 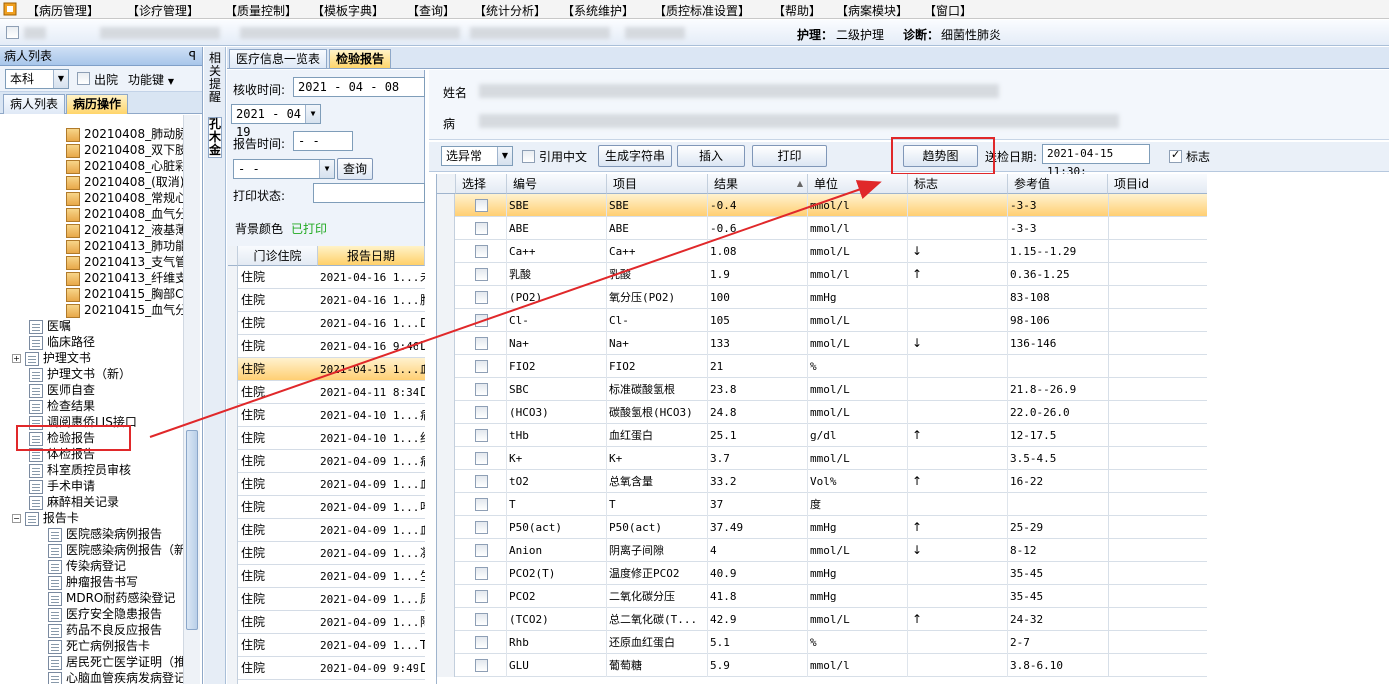 What do you see at coordinates (1157, 184) in the screenshot?
I see `col-header-item-id: 项目id` at bounding box center [1157, 184].